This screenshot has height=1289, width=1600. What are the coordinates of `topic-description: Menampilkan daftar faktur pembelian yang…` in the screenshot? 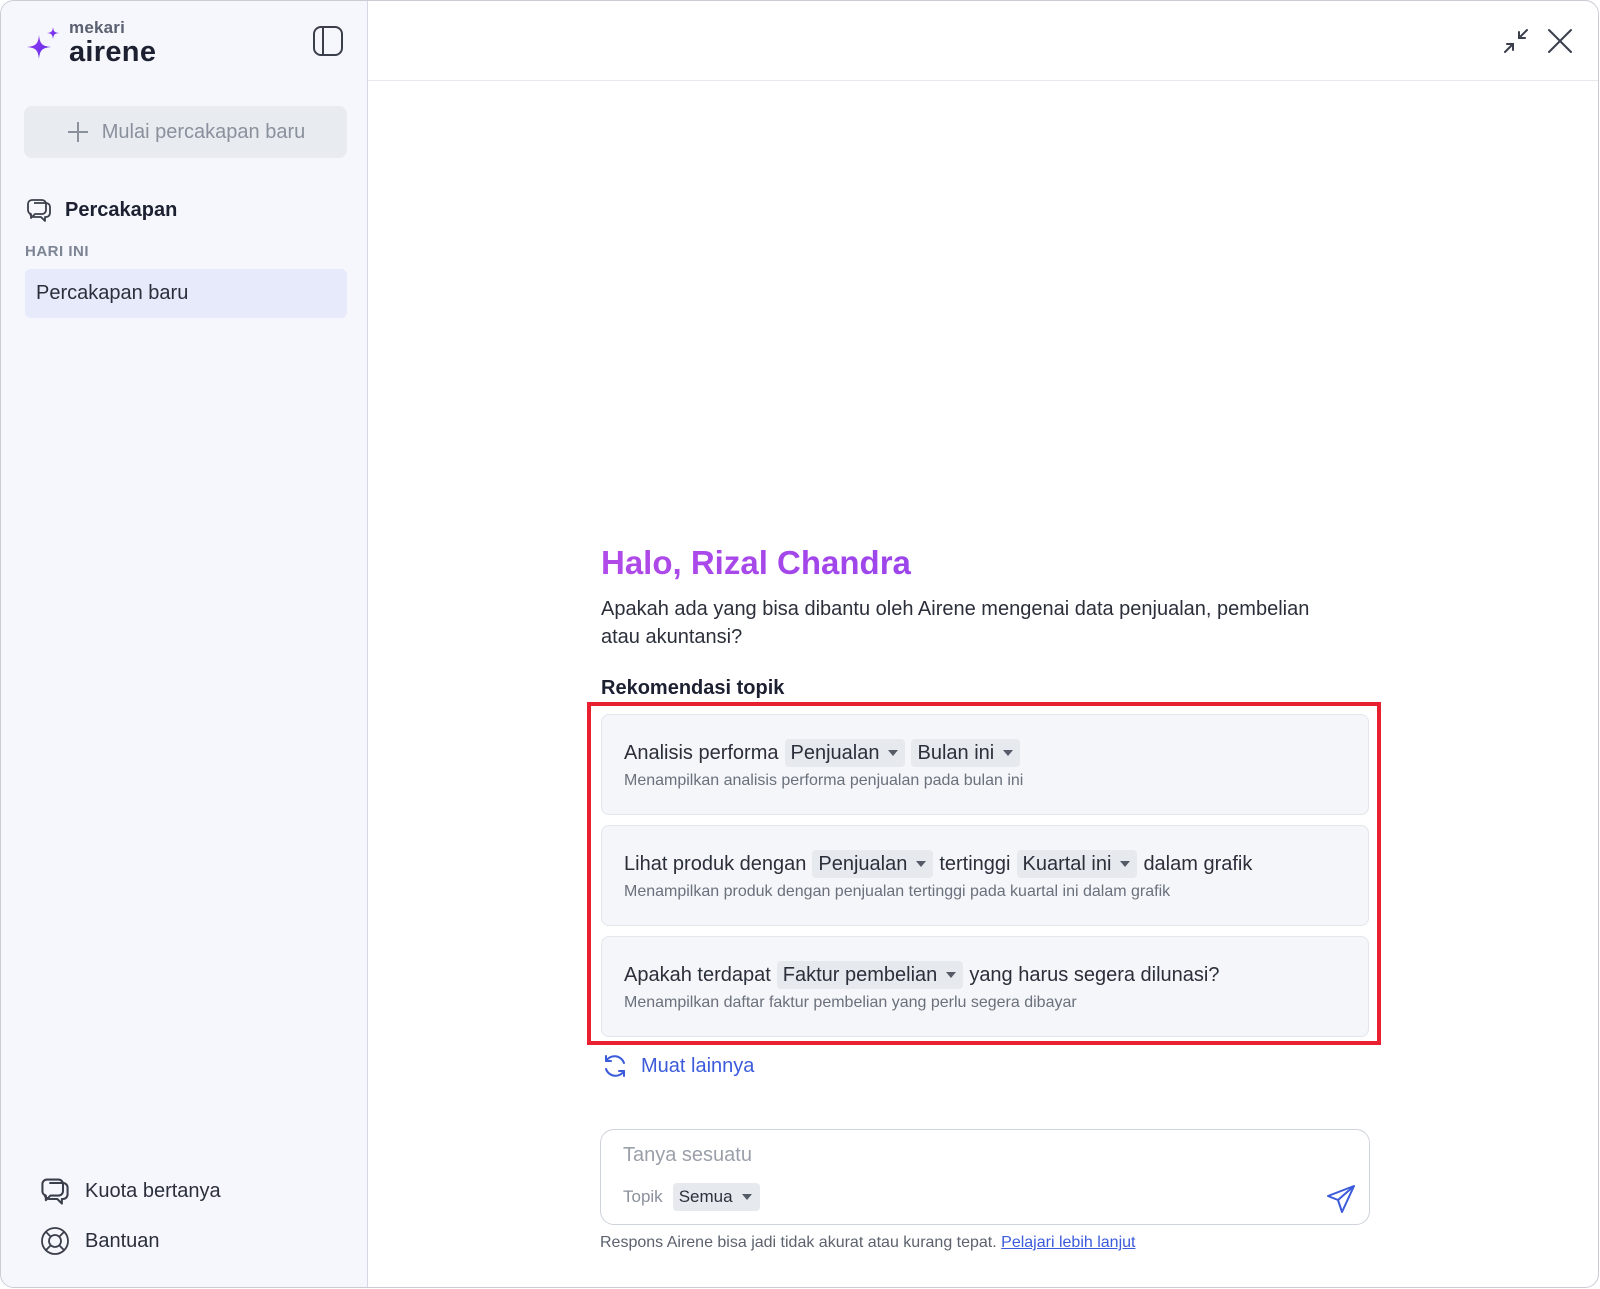 It's located at (850, 1002).